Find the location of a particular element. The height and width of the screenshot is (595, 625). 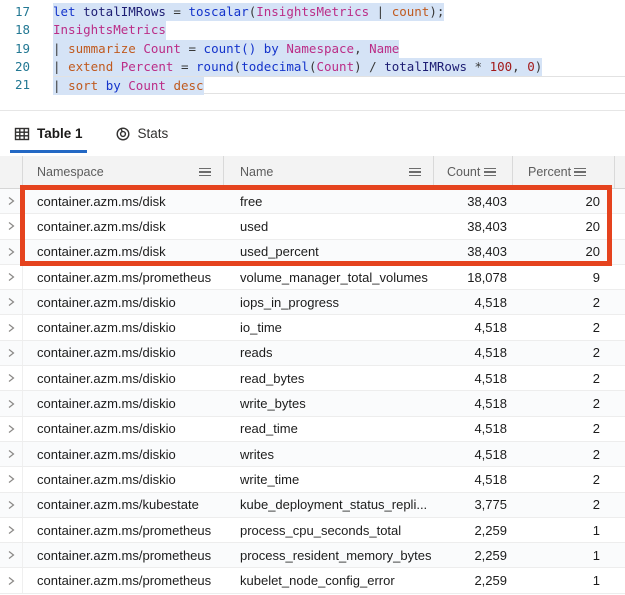

code-line-18: 18 InsightsMetrics is located at coordinates (312, 30).